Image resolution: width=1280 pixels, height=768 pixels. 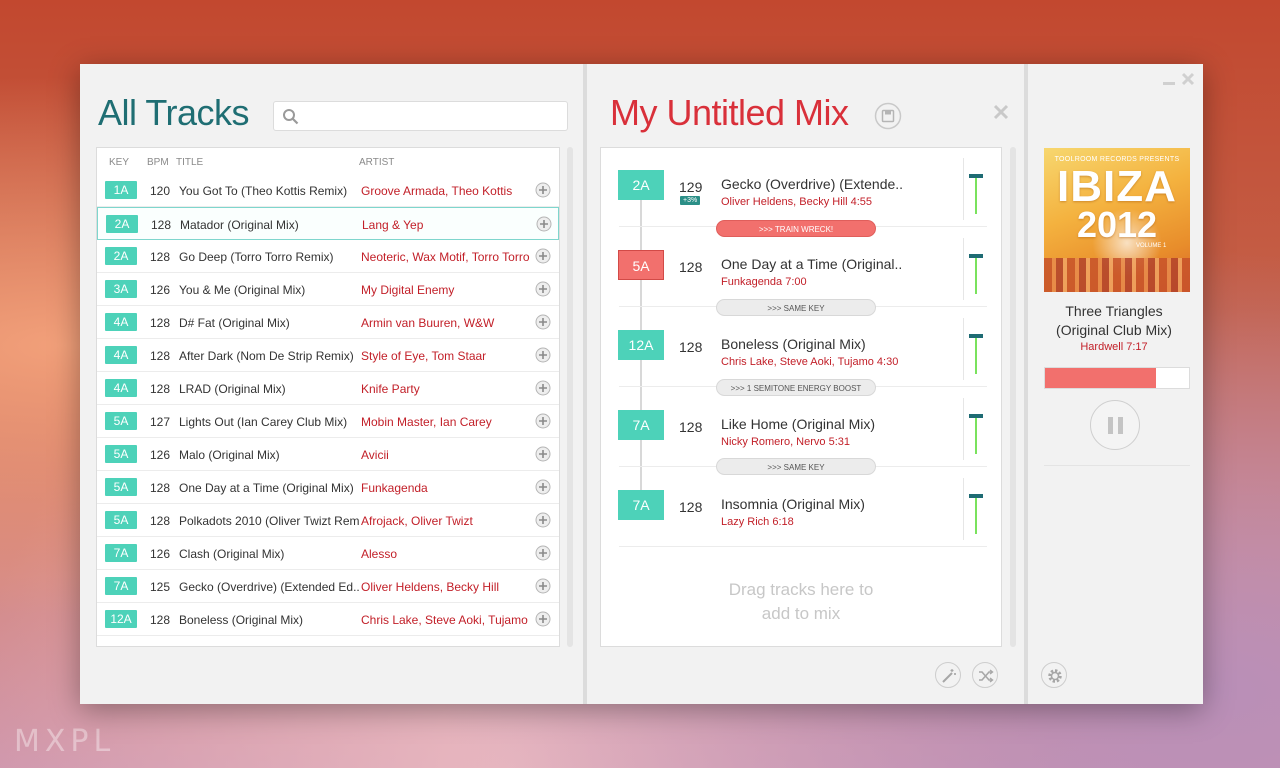 I want to click on column-title: TITLE, so click(x=189, y=162).